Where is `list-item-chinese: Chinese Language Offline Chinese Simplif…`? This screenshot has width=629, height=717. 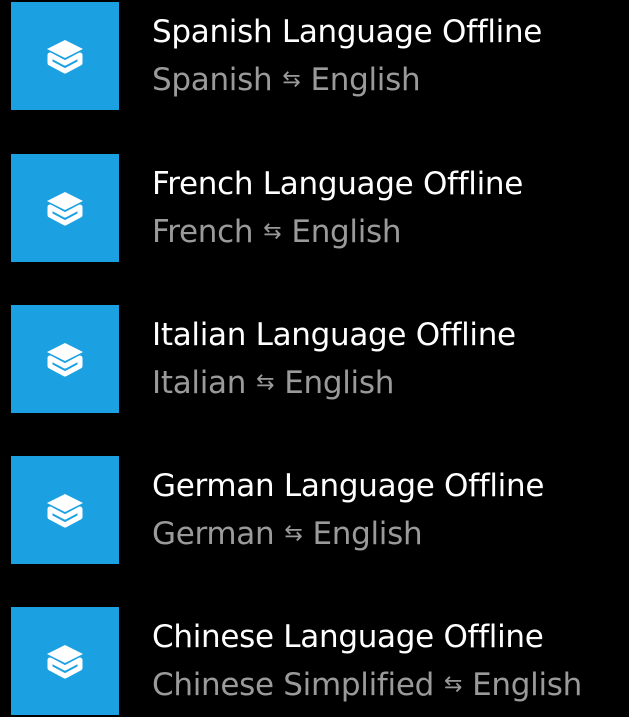 list-item-chinese: Chinese Language Offline Chinese Simplif… is located at coordinates (316, 662).